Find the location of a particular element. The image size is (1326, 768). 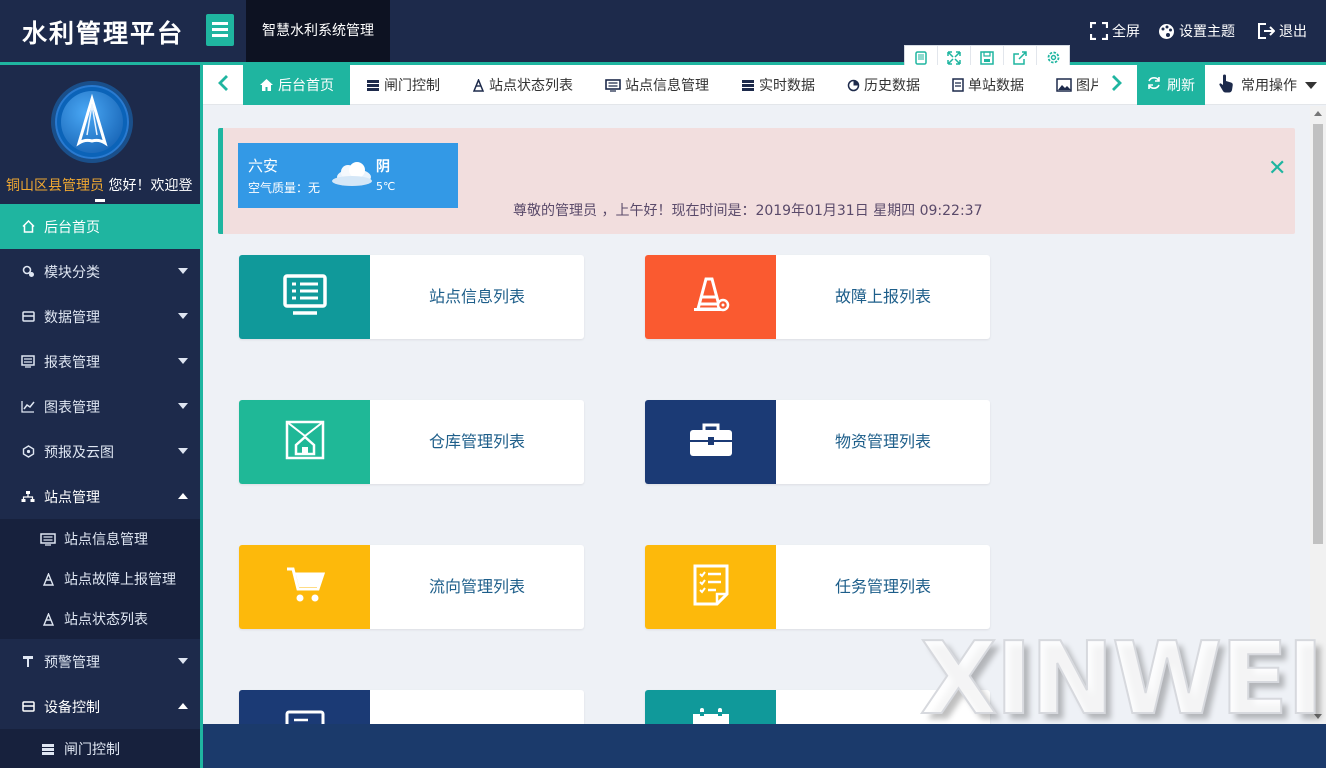

sidebar-item-reports: 报表管理 is located at coordinates (100, 361).